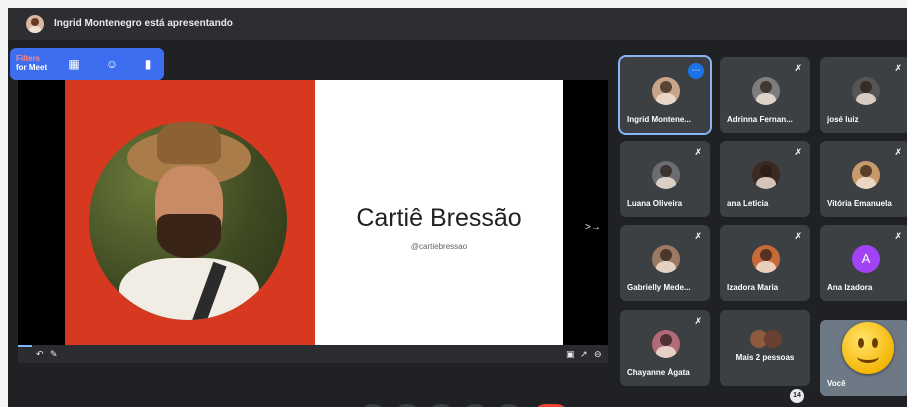 This screenshot has height=407, width=907. I want to click on presenting-text: Ingrid Montenegro está apresentando, so click(143, 23).